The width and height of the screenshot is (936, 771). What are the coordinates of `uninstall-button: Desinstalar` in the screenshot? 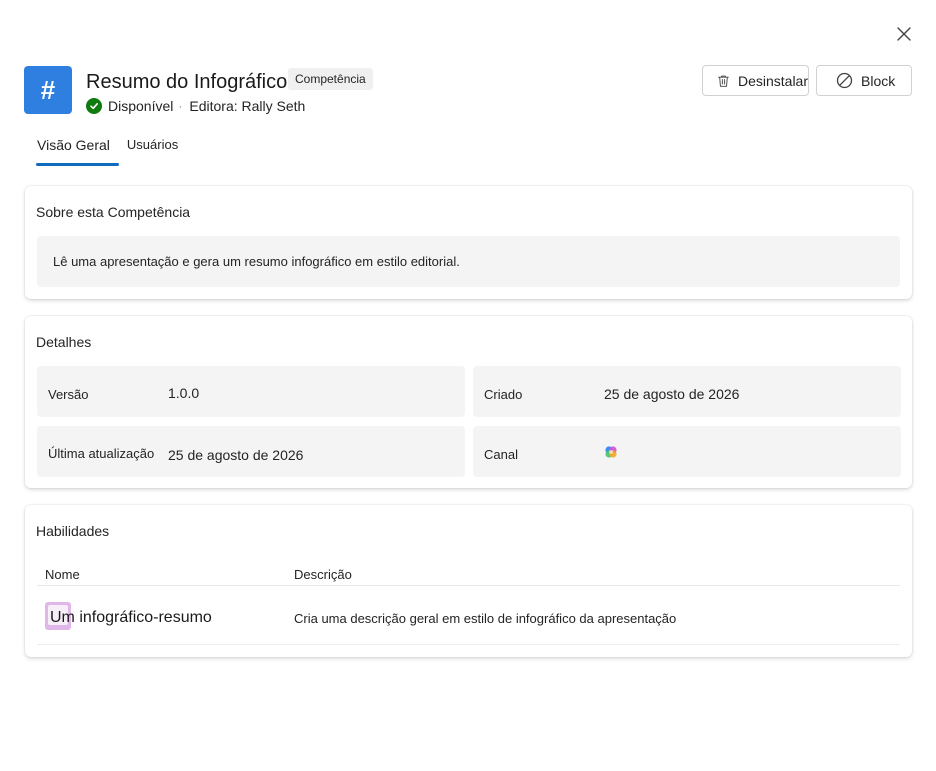 It's located at (755, 80).